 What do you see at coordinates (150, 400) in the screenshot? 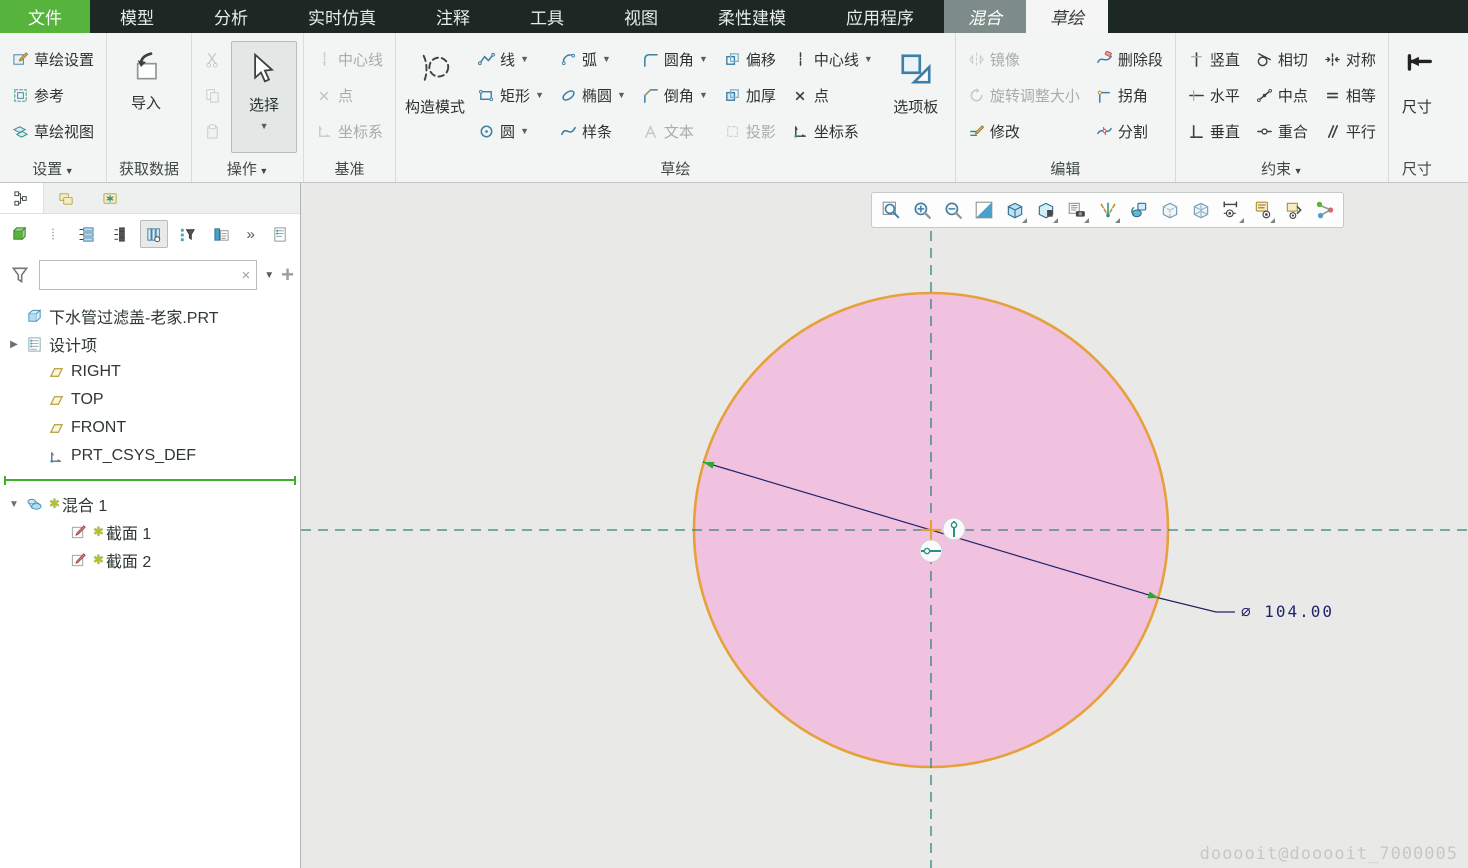
I see `tree-node-plane-top: TOP` at bounding box center [150, 400].